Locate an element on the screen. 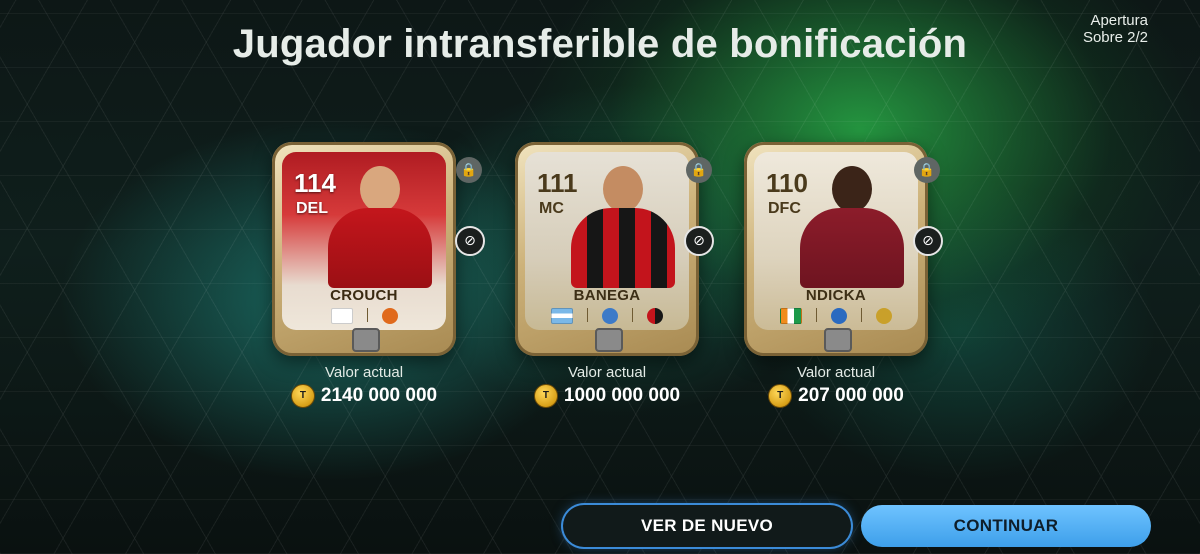 This screenshot has width=1200, height=554. value-row: T 207 000 000 is located at coordinates (836, 396).